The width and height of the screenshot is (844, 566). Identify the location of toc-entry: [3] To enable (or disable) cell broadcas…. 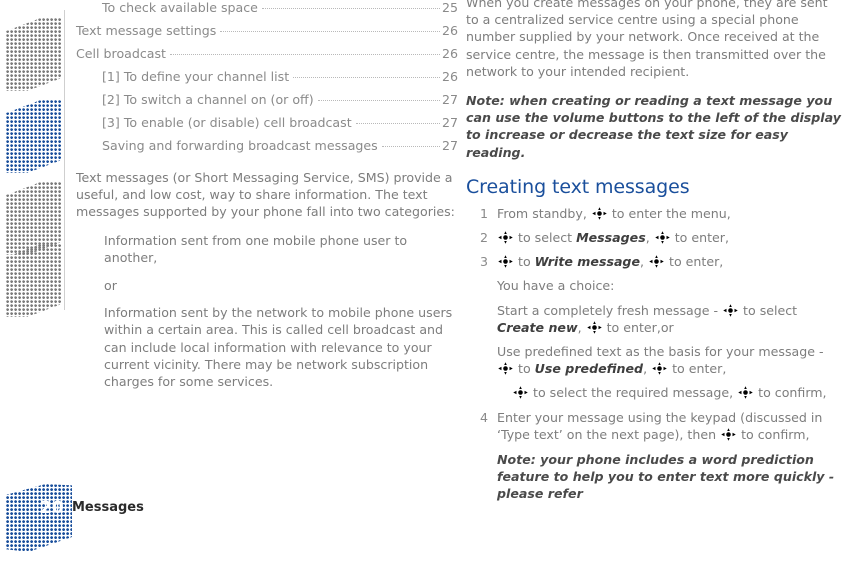
(267, 122).